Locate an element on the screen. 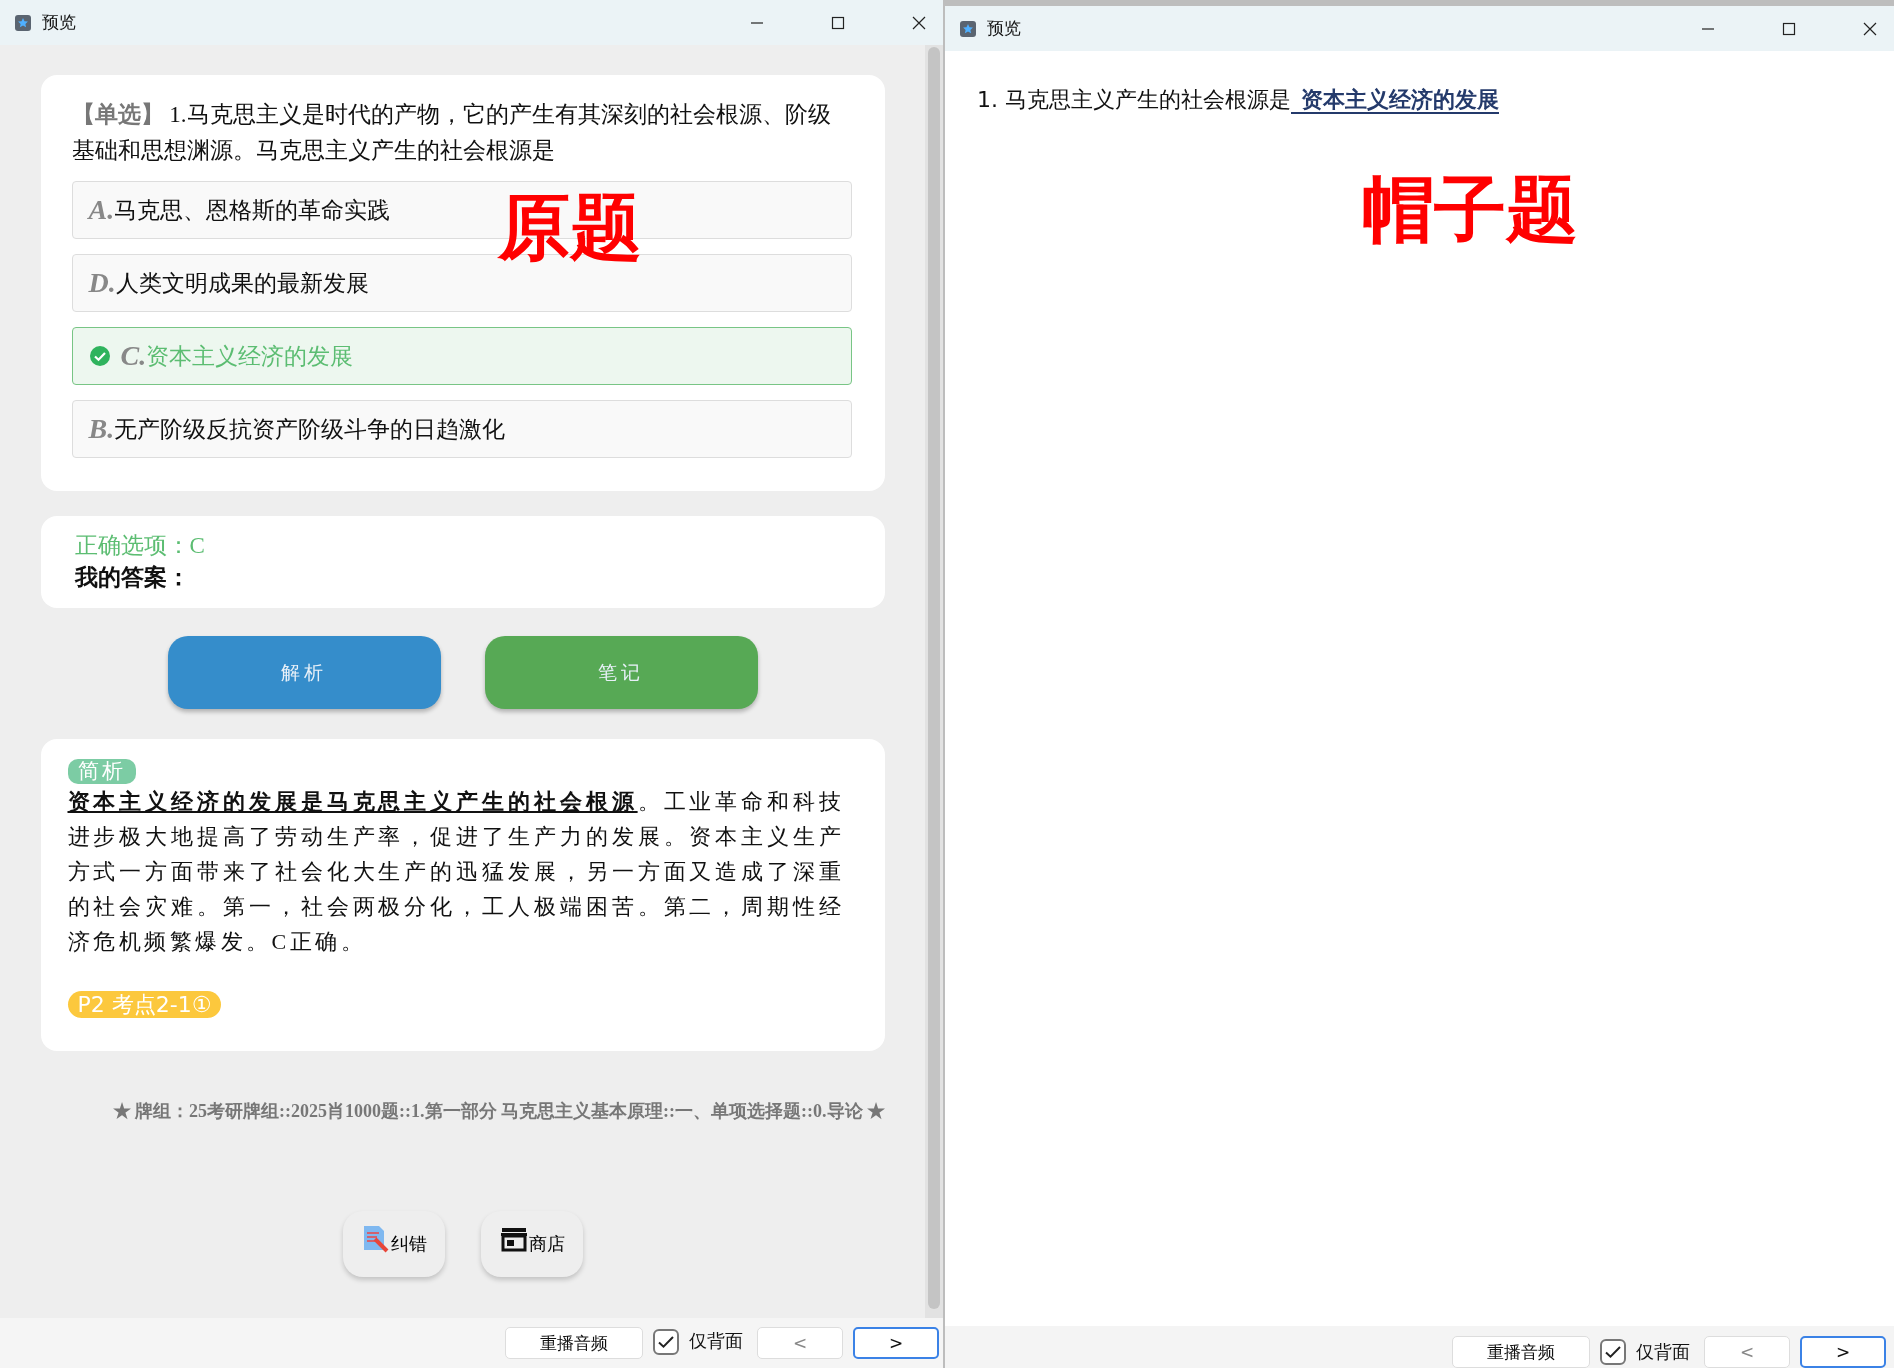 This screenshot has width=1894, height=1368. deck-path-text: ★ 牌组：25考研牌组::2025肖1000题::1.第一部分 马克思主义基本原理::一、单项选择题::0.导论 ★ is located at coordinates (498, 1111).